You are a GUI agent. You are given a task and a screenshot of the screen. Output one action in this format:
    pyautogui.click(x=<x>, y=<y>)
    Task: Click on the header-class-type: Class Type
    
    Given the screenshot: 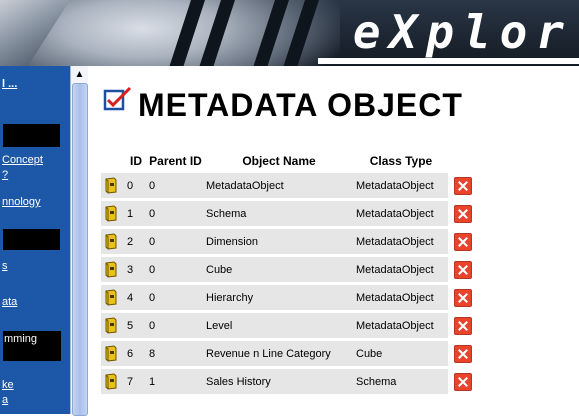 What is the action you would take?
    pyautogui.click(x=401, y=161)
    